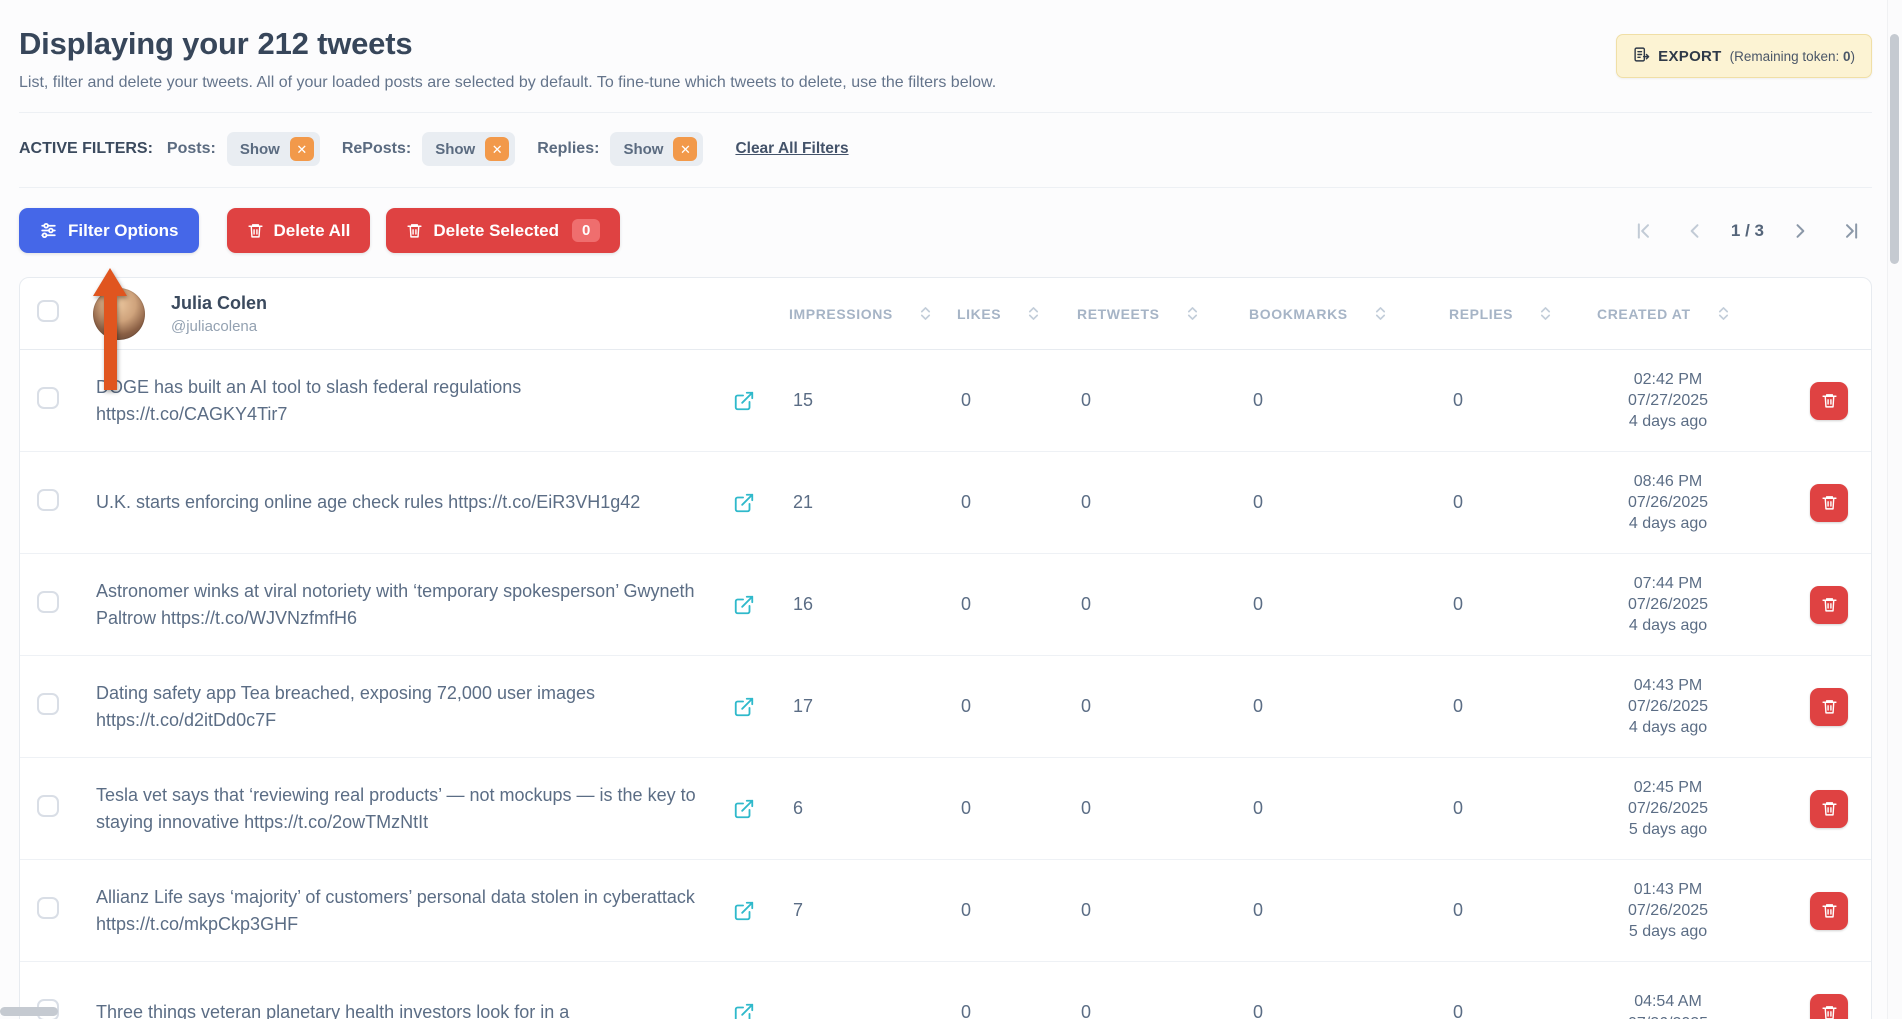 Image resolution: width=1902 pixels, height=1019 pixels. Describe the element at coordinates (86, 148) in the screenshot. I see `active-filters-label: ACTIVE FILTERS:` at that location.